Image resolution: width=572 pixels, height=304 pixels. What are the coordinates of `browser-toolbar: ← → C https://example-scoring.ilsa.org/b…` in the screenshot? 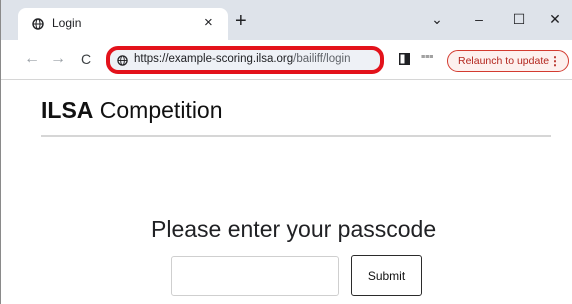 It's located at (286, 60).